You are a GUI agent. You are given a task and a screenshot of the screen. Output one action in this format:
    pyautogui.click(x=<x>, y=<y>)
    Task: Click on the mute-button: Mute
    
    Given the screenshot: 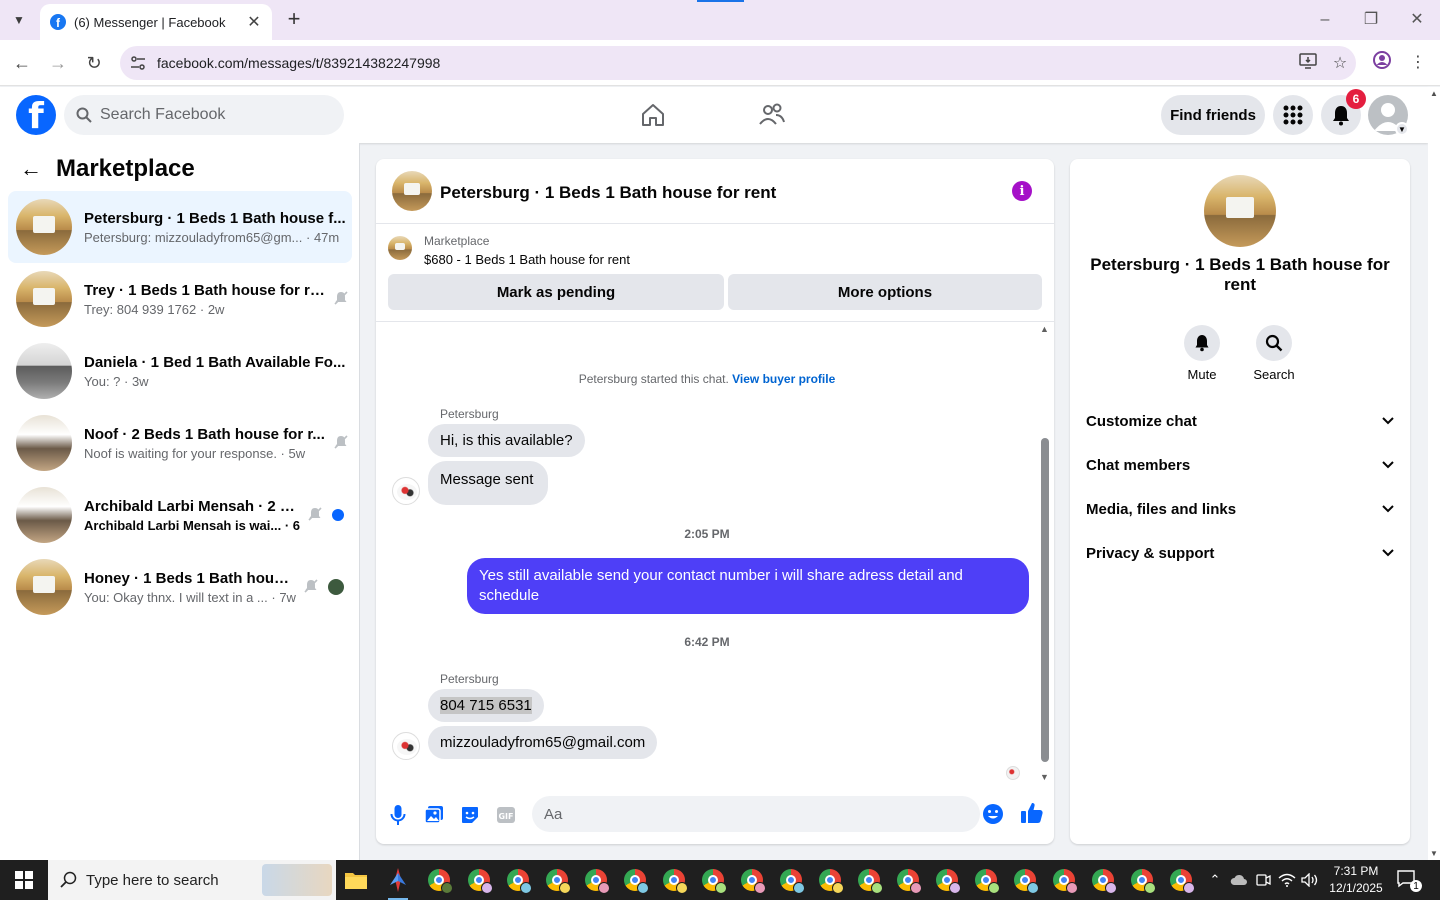 What is the action you would take?
    pyautogui.click(x=1202, y=353)
    